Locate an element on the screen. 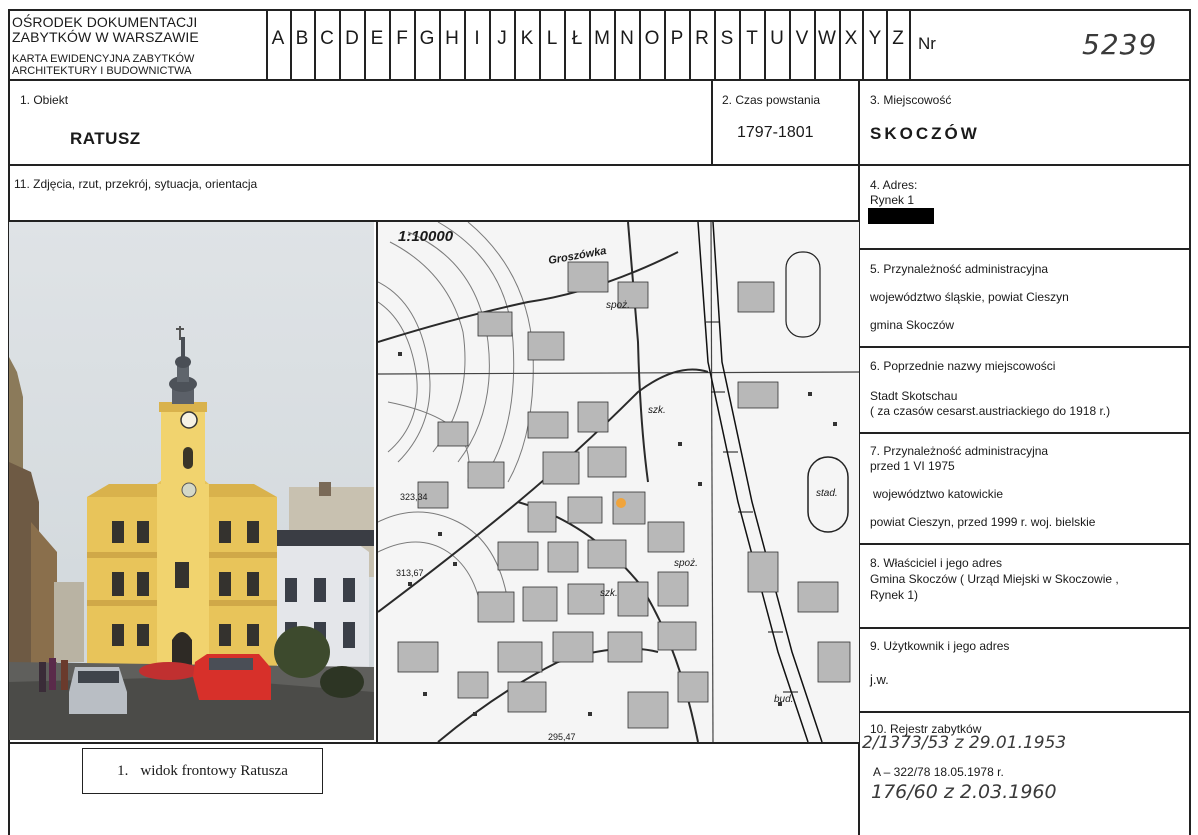  object-label: 1. Obiekt is located at coordinates (44, 100).